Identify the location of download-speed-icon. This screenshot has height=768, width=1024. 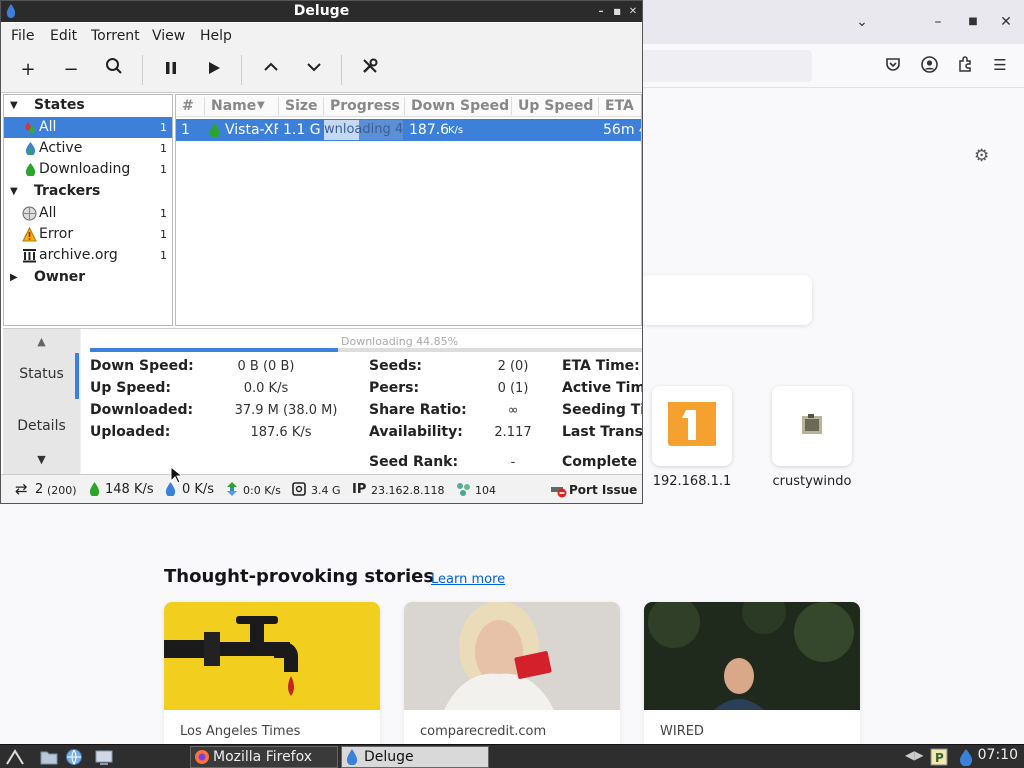
(94, 489).